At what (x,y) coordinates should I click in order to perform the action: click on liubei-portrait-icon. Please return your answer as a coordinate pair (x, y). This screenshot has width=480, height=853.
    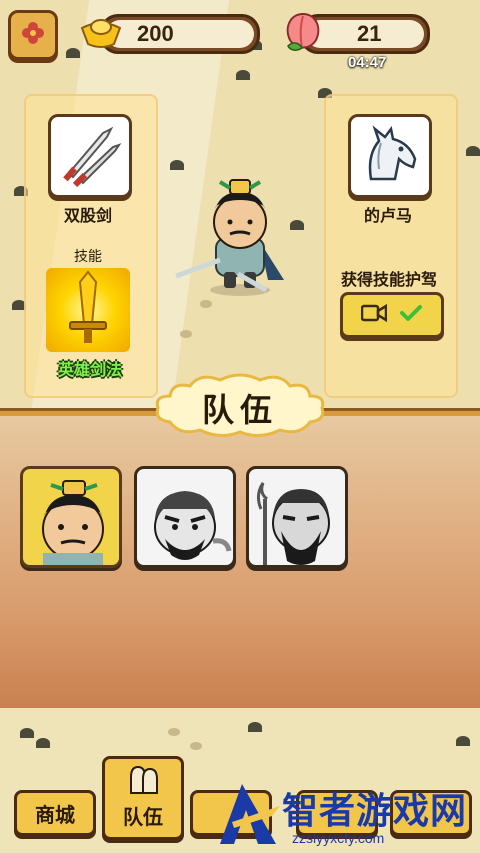
    Looking at the image, I should click on (71, 522).